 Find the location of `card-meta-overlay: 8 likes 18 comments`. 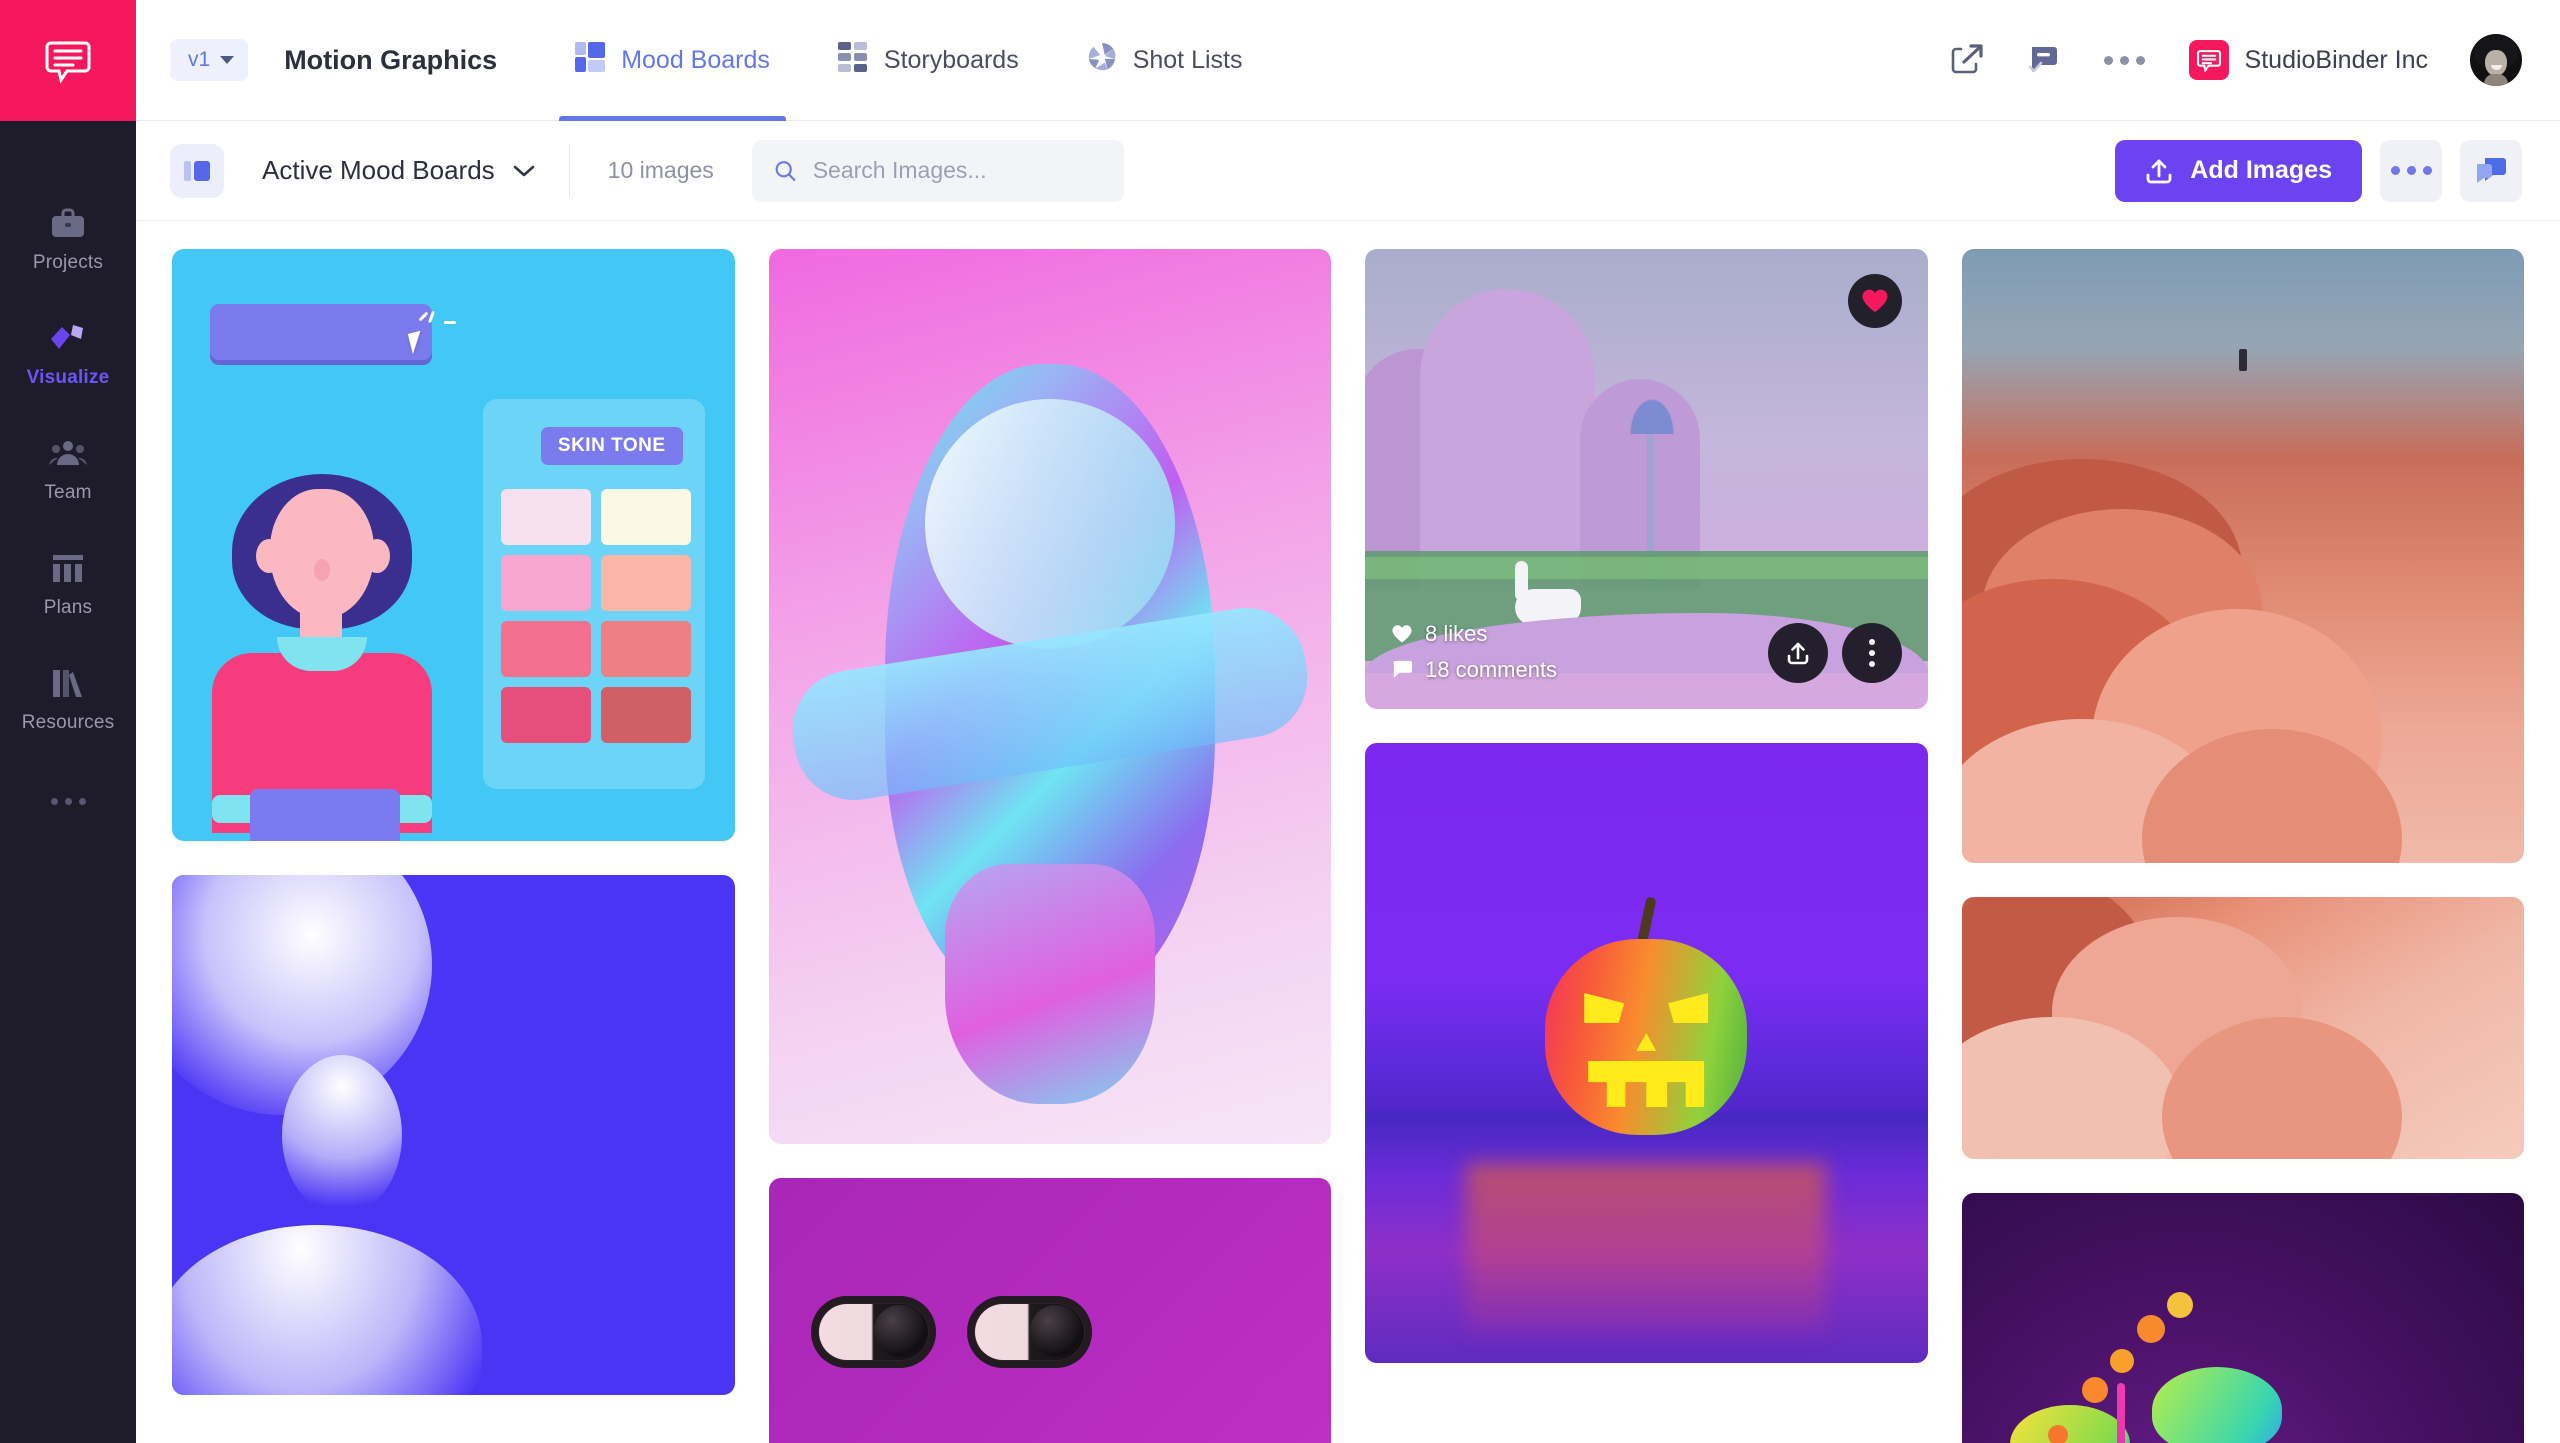

card-meta-overlay: 8 likes 18 comments is located at coordinates (1646, 653).